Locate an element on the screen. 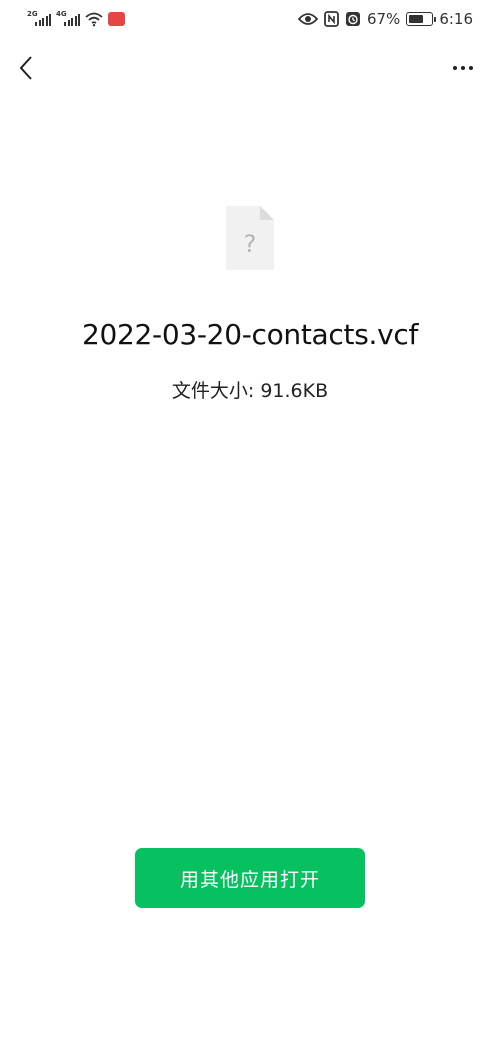 This screenshot has height=1038, width=500. file-size: 文件大小: 91.6KB is located at coordinates (250, 391).